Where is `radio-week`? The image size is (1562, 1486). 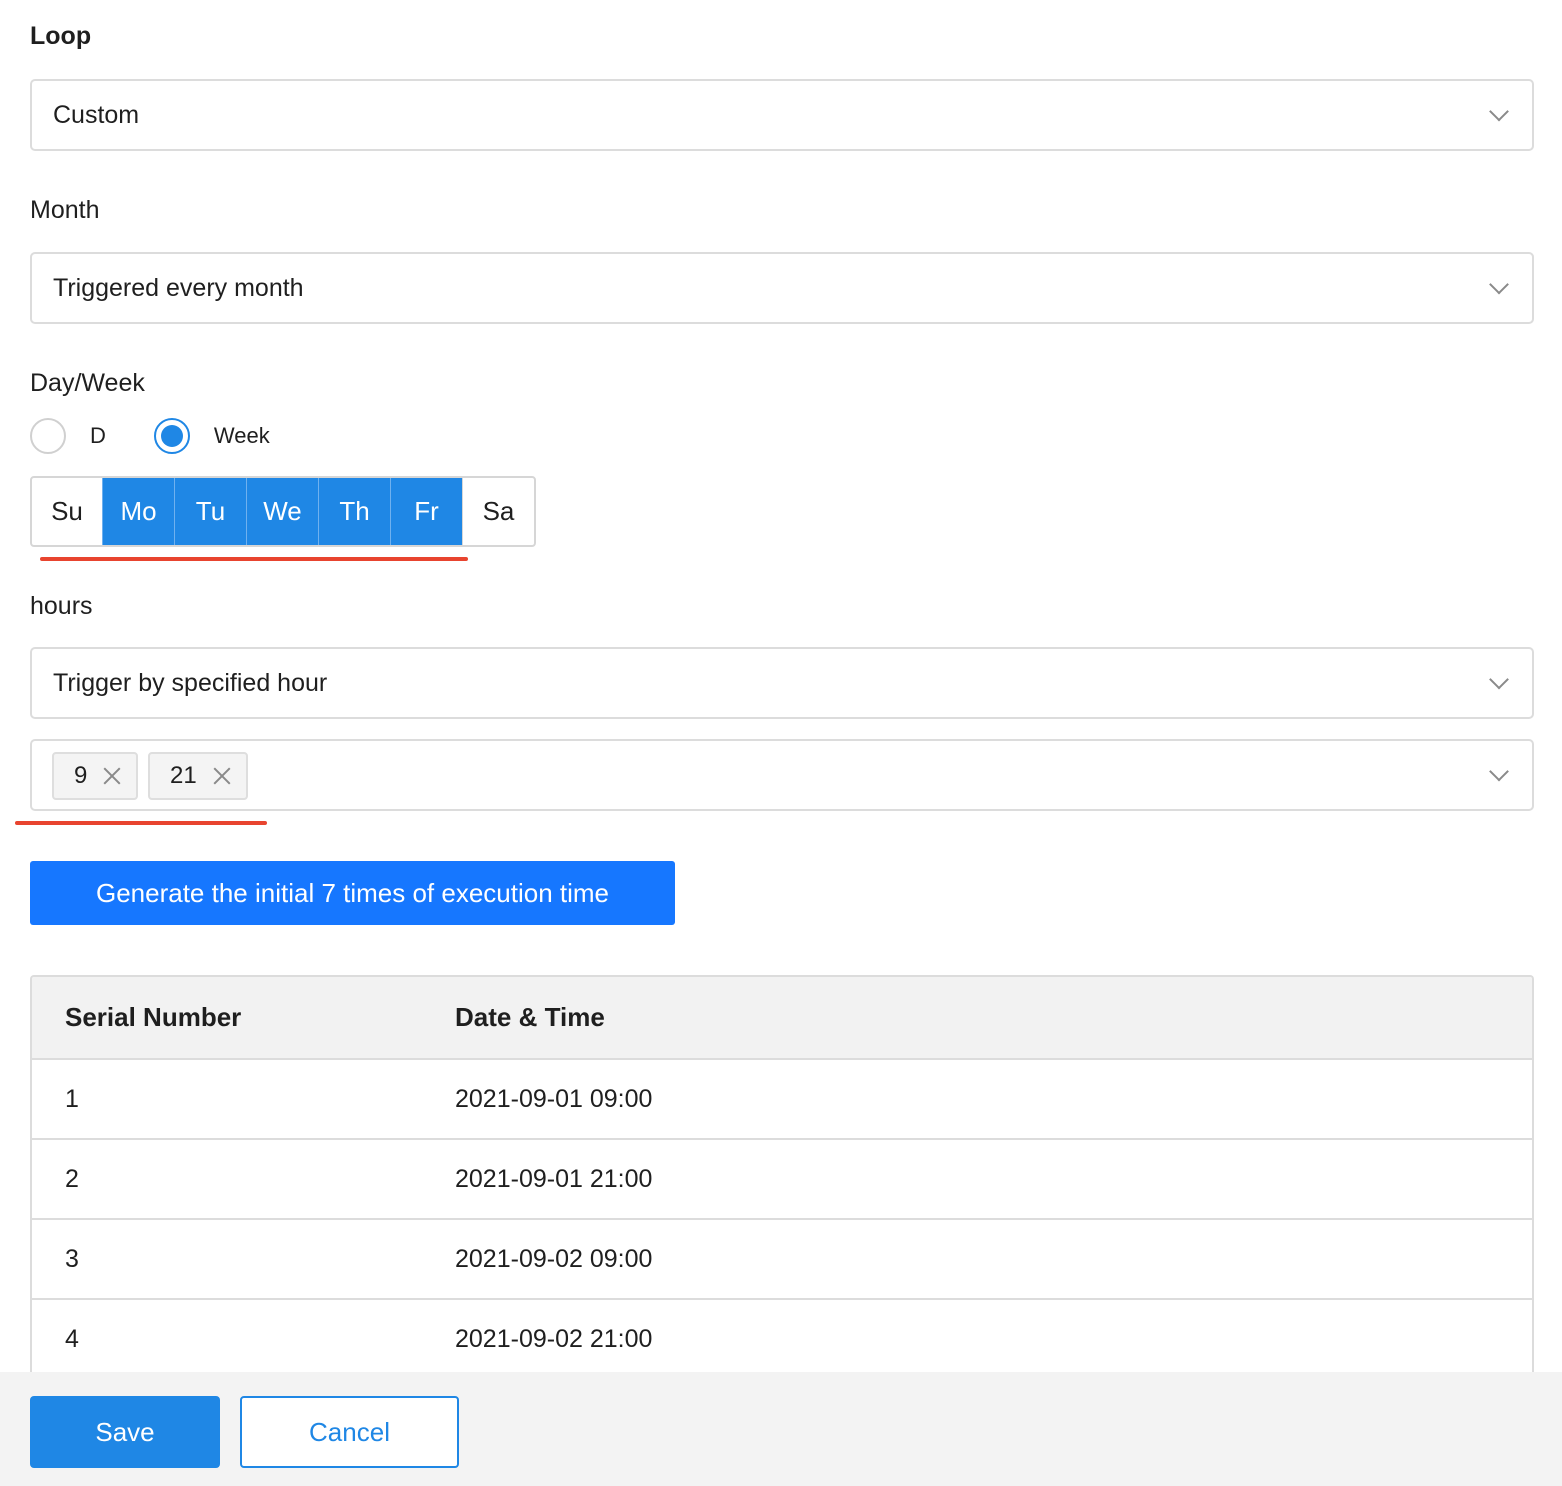 radio-week is located at coordinates (171, 436).